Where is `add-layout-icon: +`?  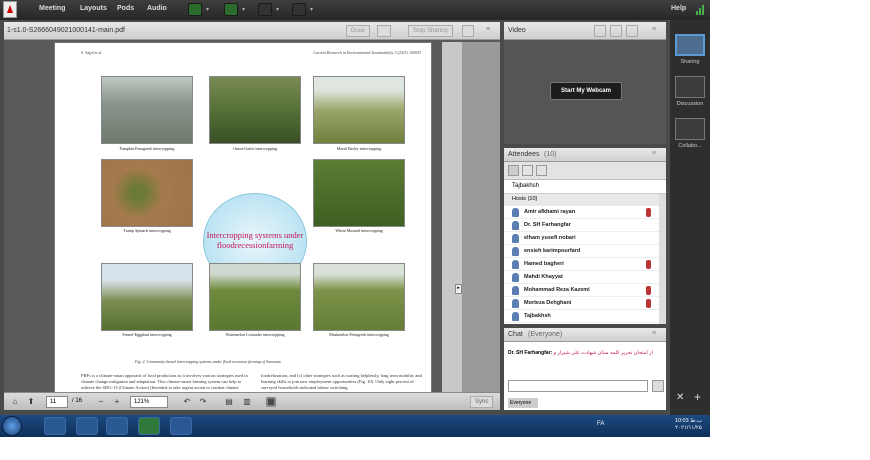
add-layout-icon: + is located at coordinates (697, 397).